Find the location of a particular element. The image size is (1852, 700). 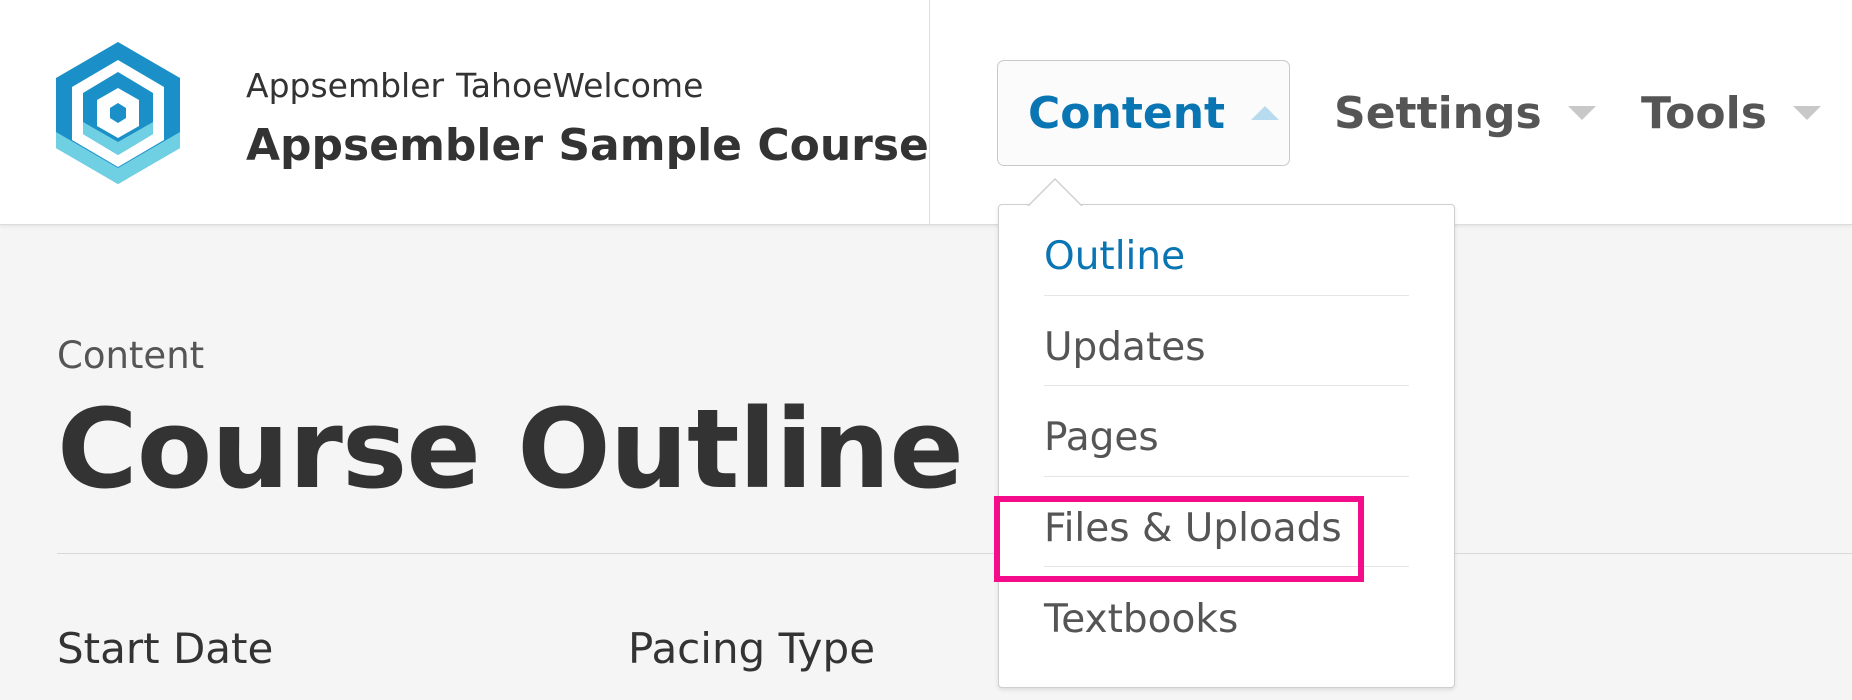

menu-item-pages: Pages is located at coordinates (1226, 431).